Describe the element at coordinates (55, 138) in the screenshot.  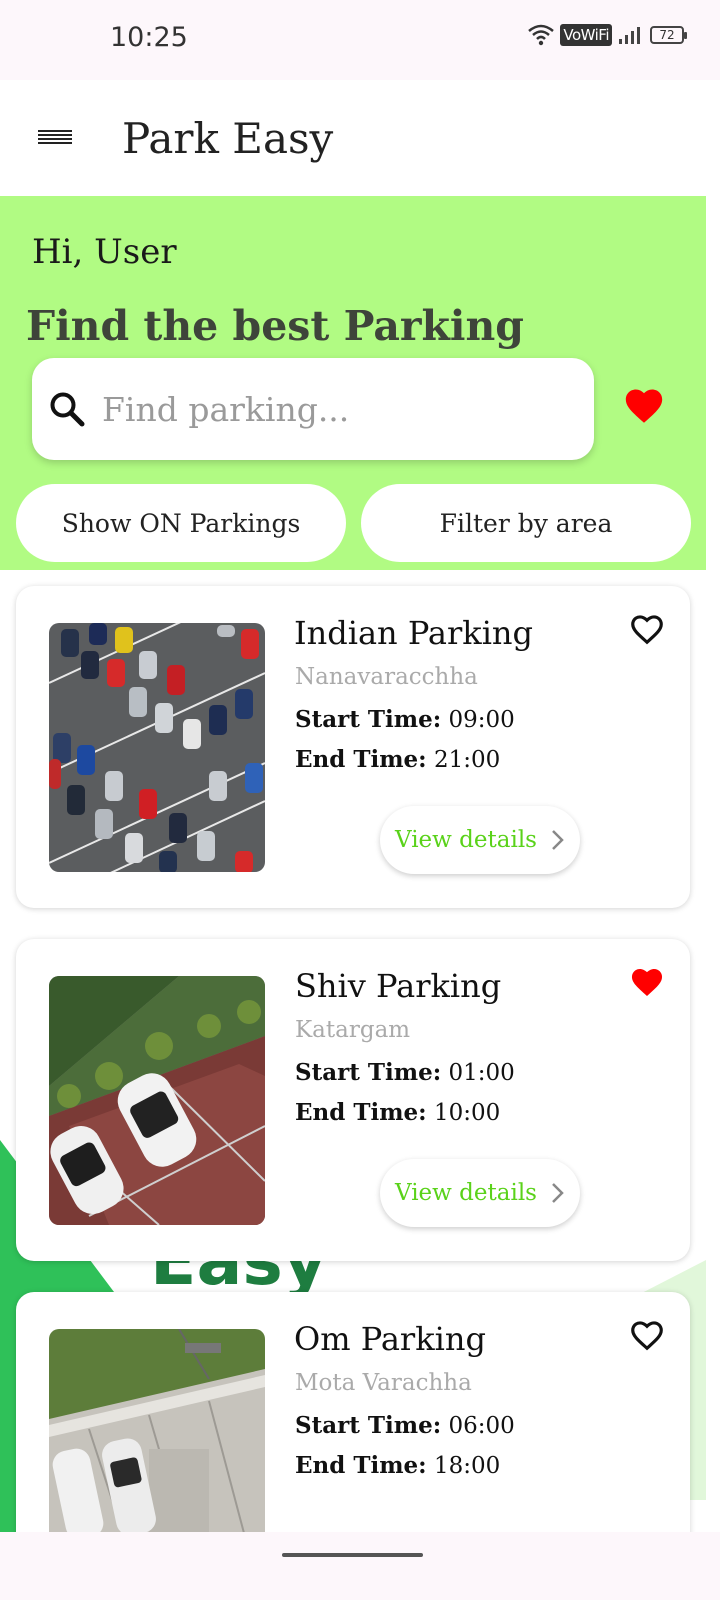
I see `menu-icon` at that location.